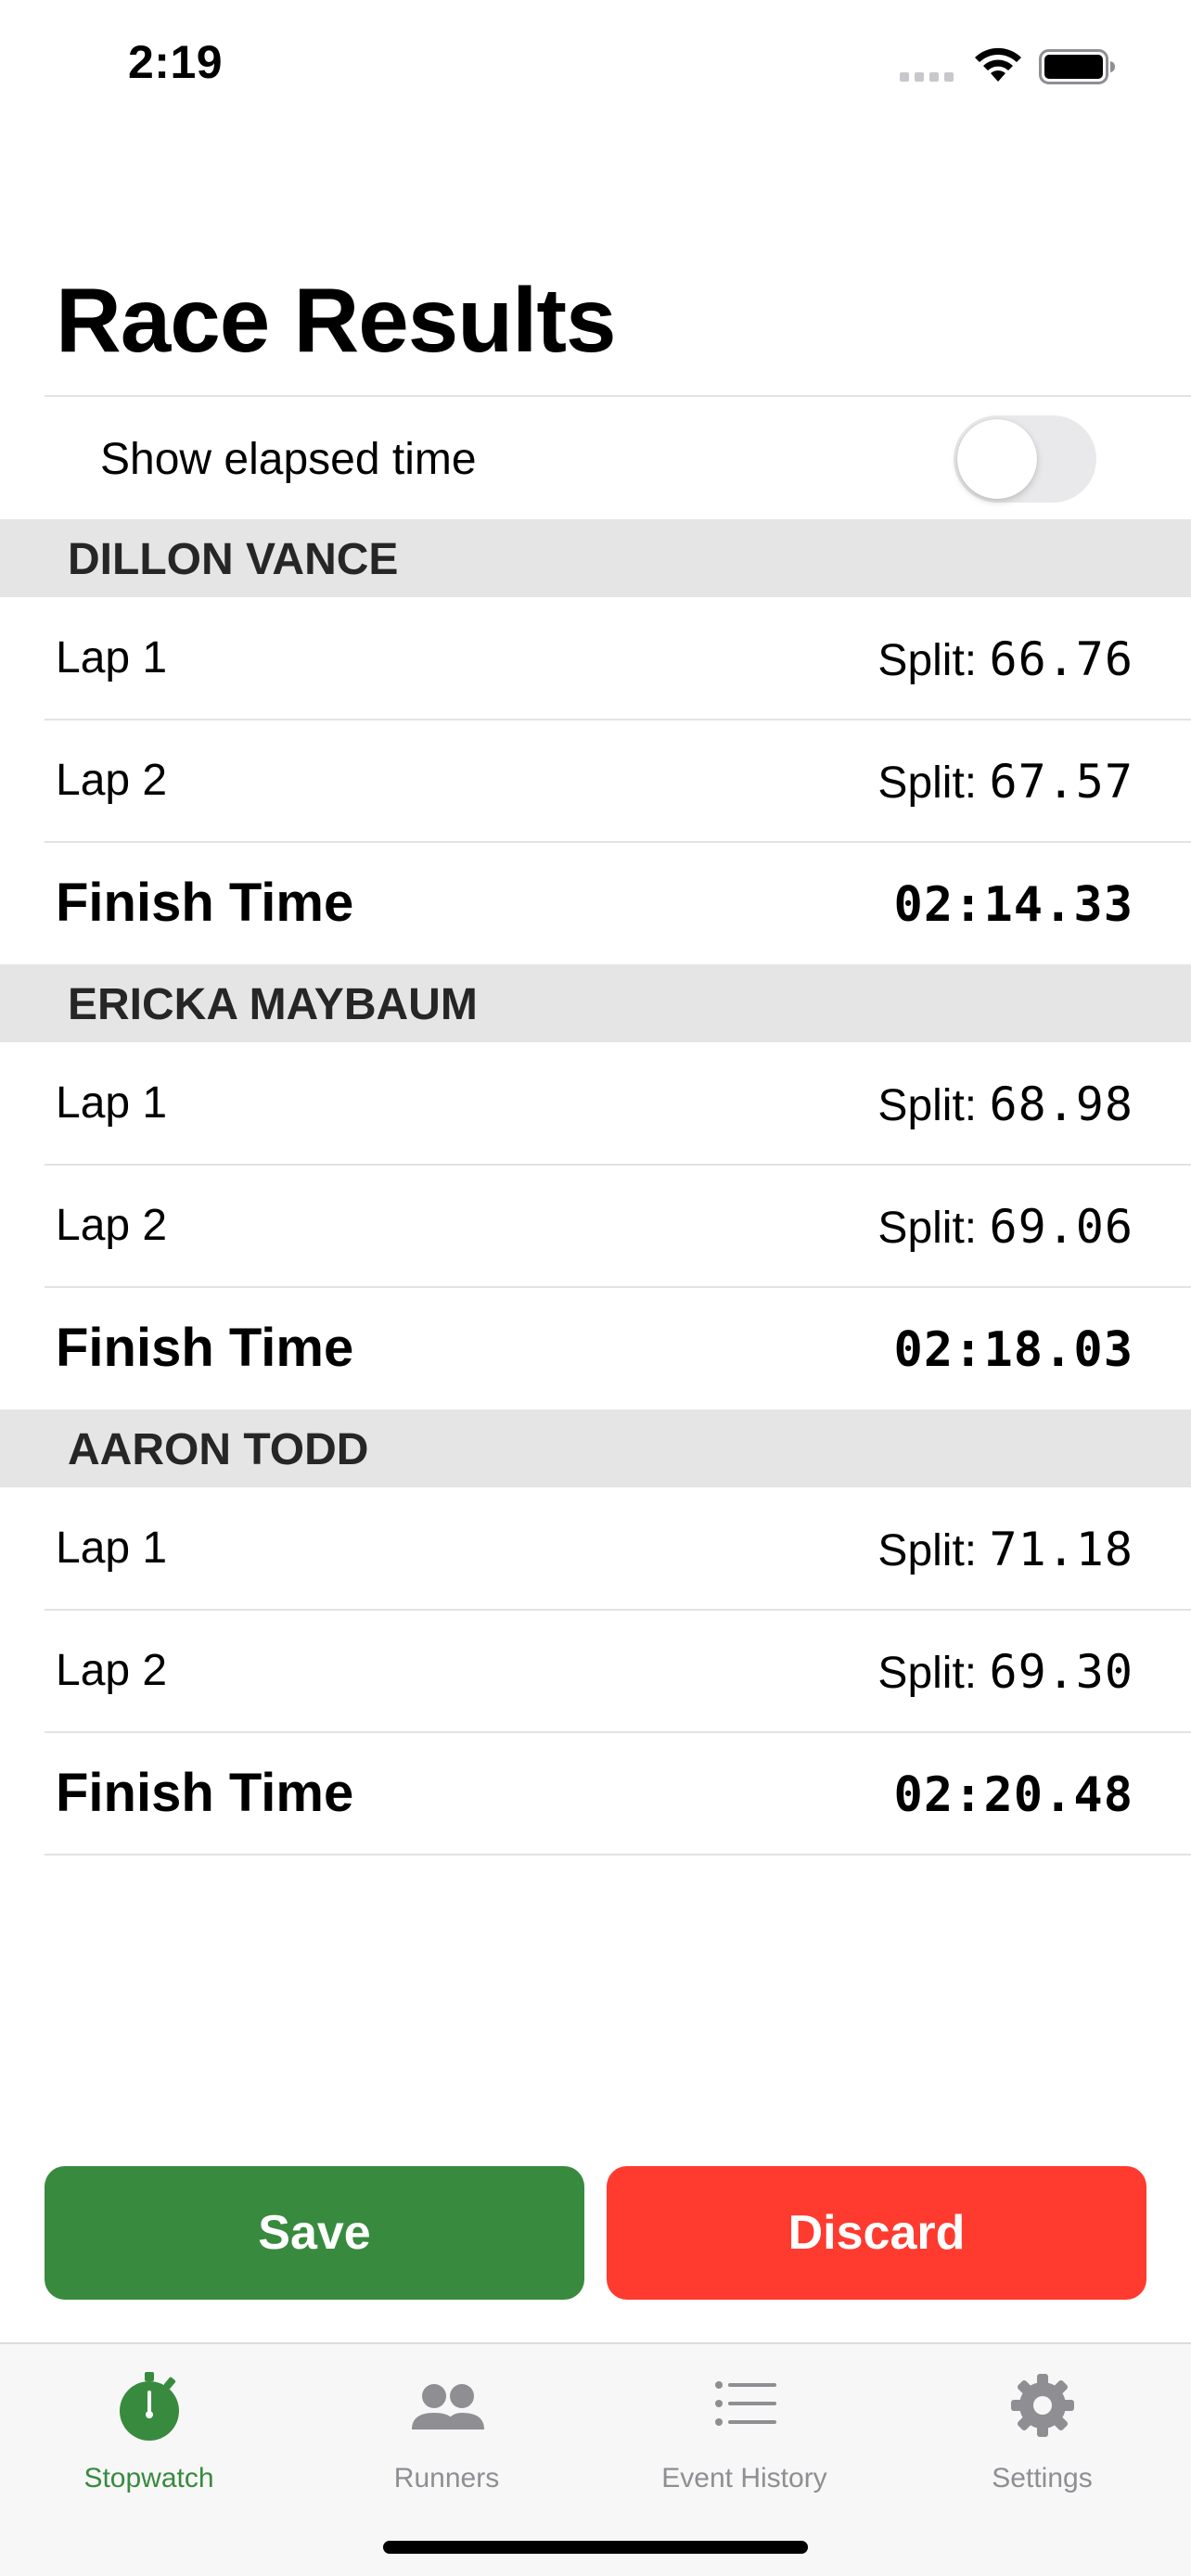 The height and width of the screenshot is (2576, 1191). What do you see at coordinates (595, 558) in the screenshot?
I see `section-header-runner: DILLON VANCE` at bounding box center [595, 558].